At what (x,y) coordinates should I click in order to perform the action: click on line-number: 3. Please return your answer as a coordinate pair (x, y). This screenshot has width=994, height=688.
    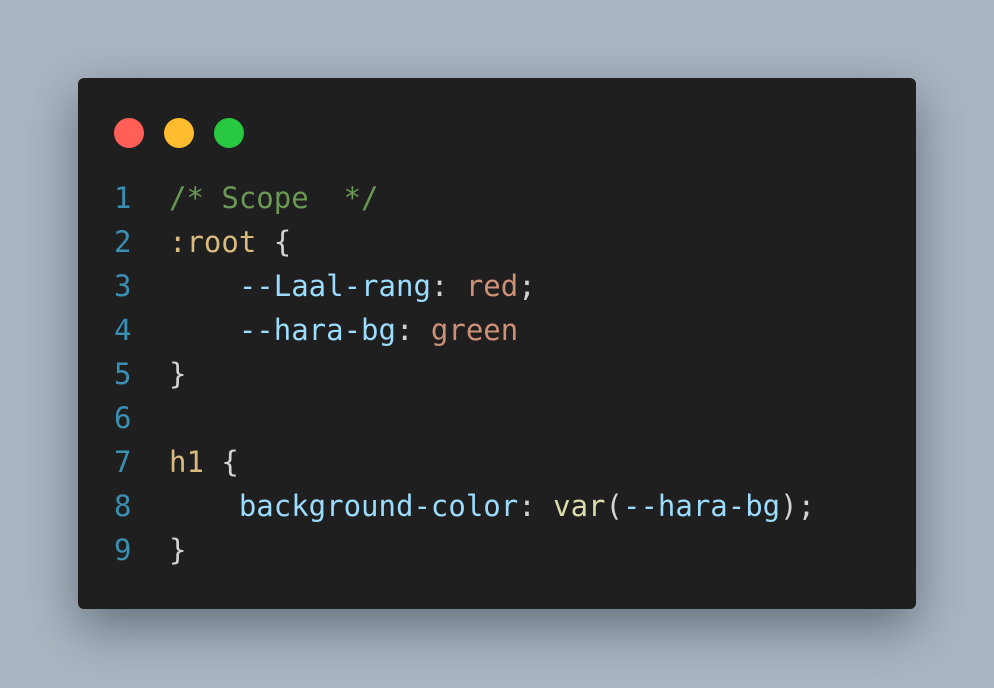
    Looking at the image, I should click on (123, 286).